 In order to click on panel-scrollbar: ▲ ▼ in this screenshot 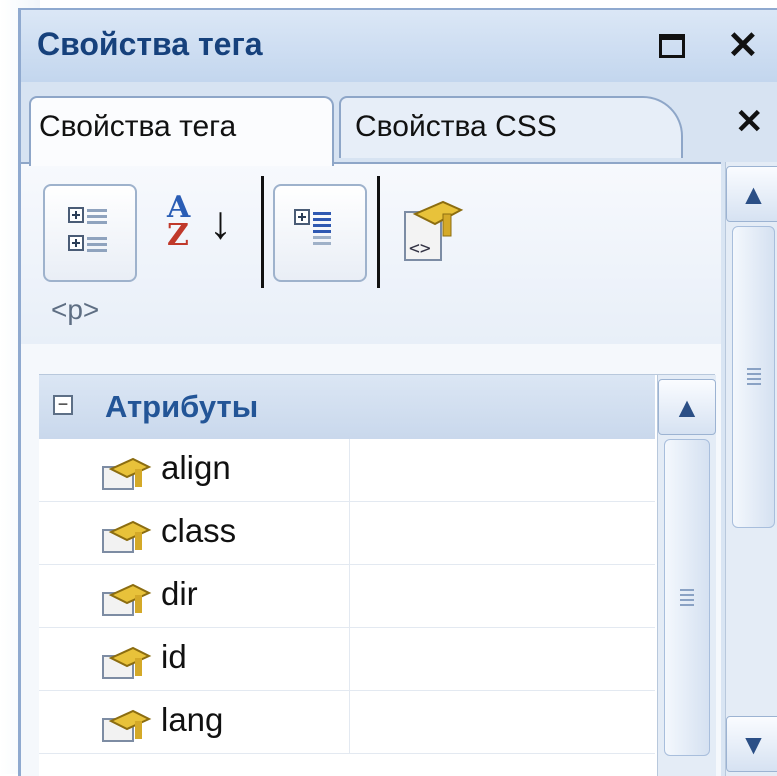, I will do `click(751, 469)`.